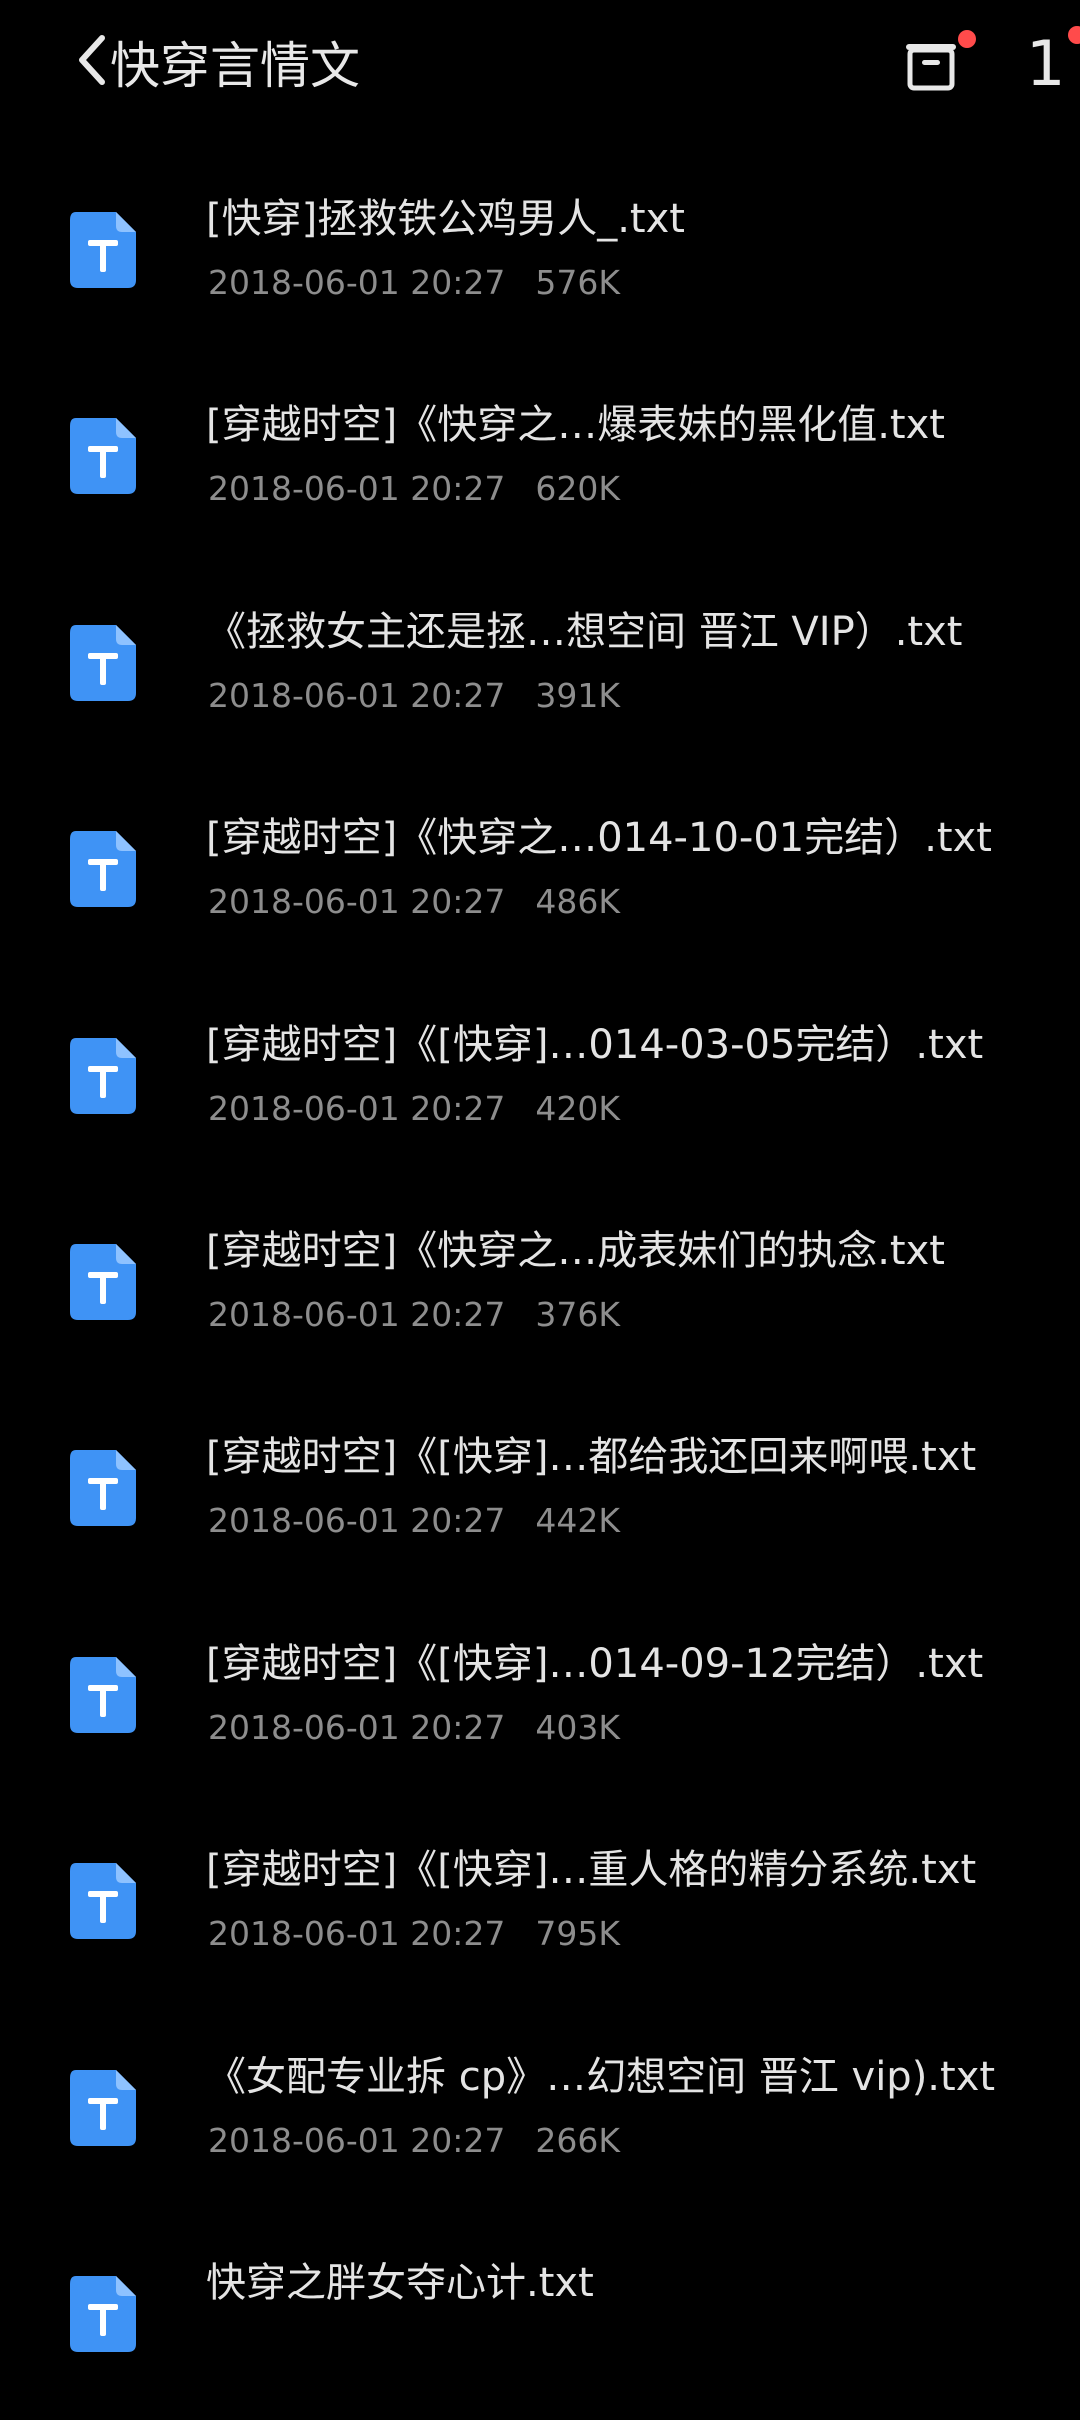  Describe the element at coordinates (595, 1044) in the screenshot. I see `file-name: [穿越时空]《[快穿]…014-03-05完结）.txt` at that location.